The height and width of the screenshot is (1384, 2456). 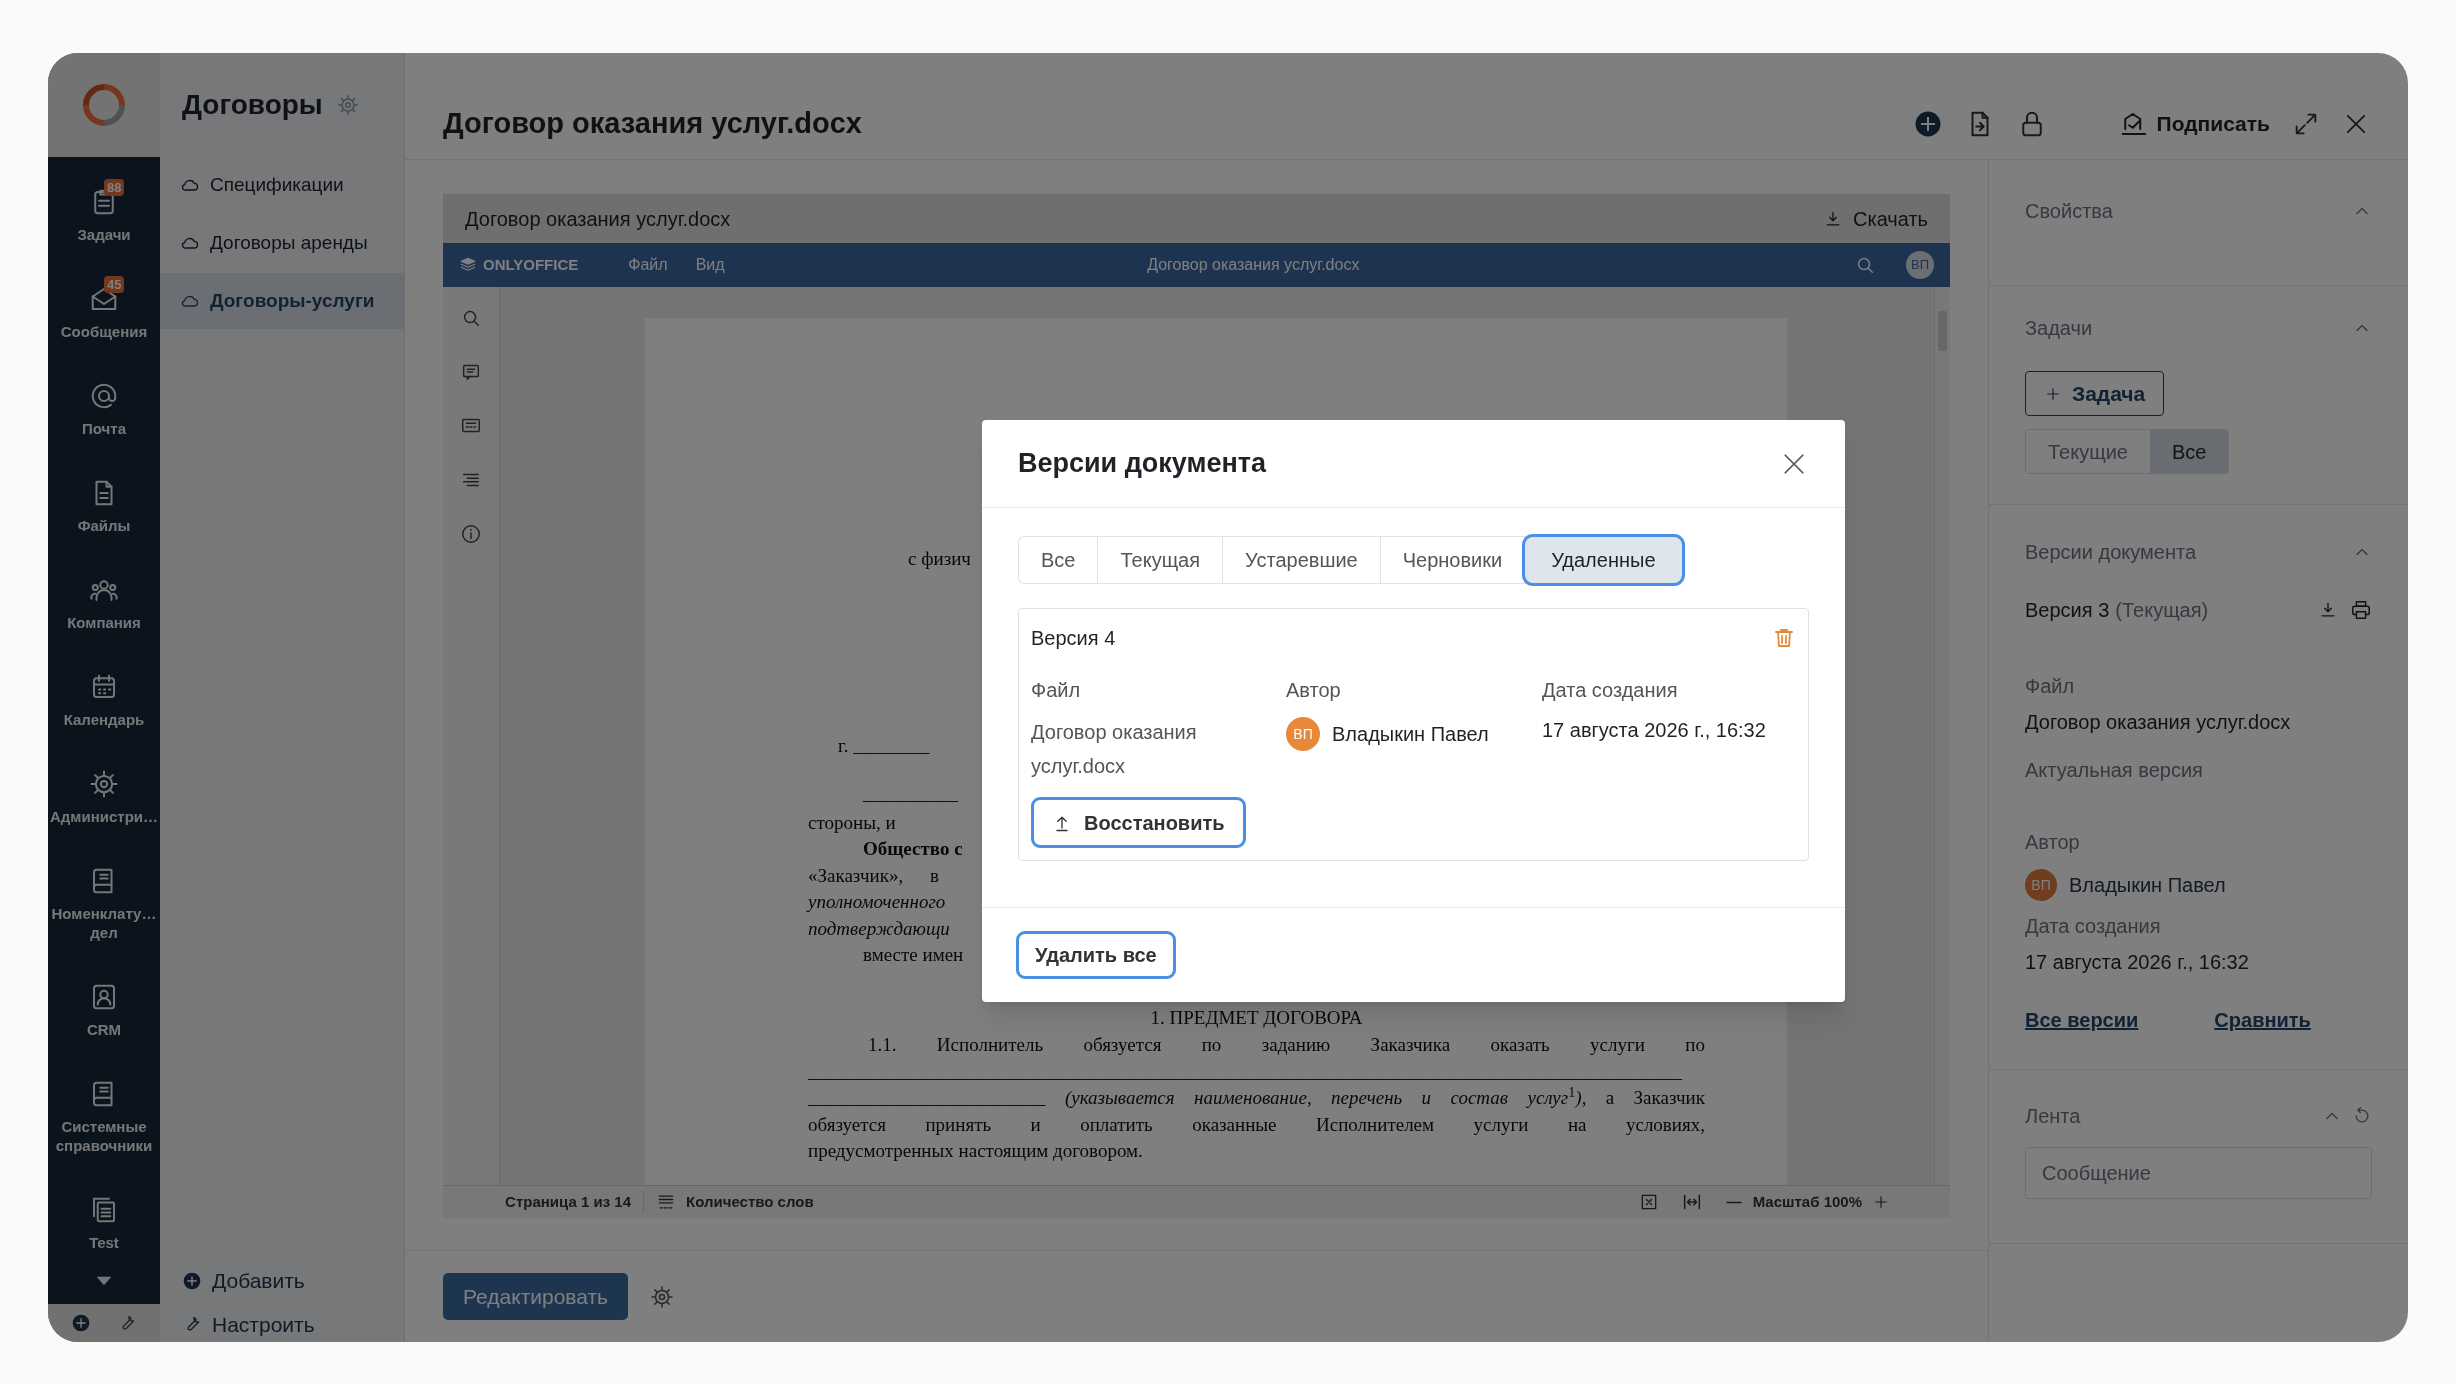 I want to click on section-title: Версии документа, so click(x=2110, y=552).